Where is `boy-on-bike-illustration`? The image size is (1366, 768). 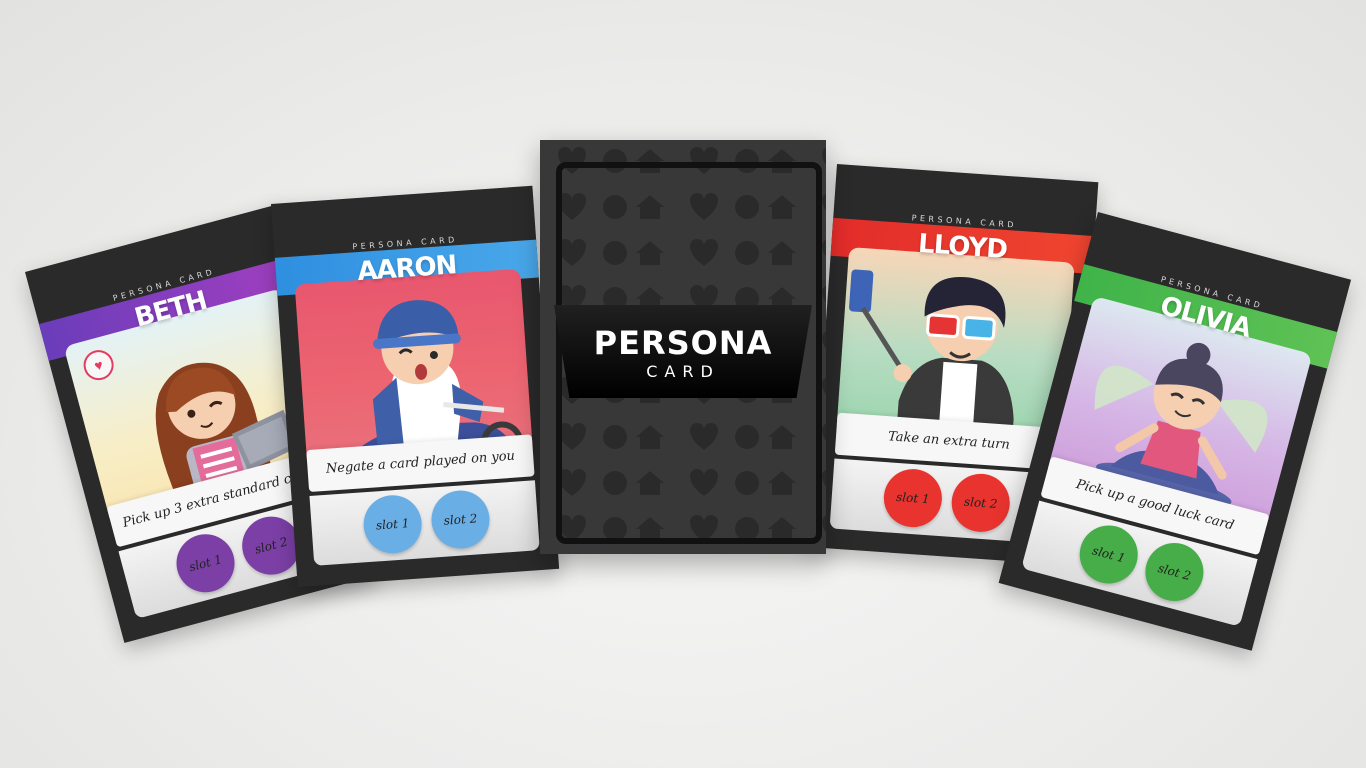
boy-on-bike-illustration is located at coordinates (435, 381).